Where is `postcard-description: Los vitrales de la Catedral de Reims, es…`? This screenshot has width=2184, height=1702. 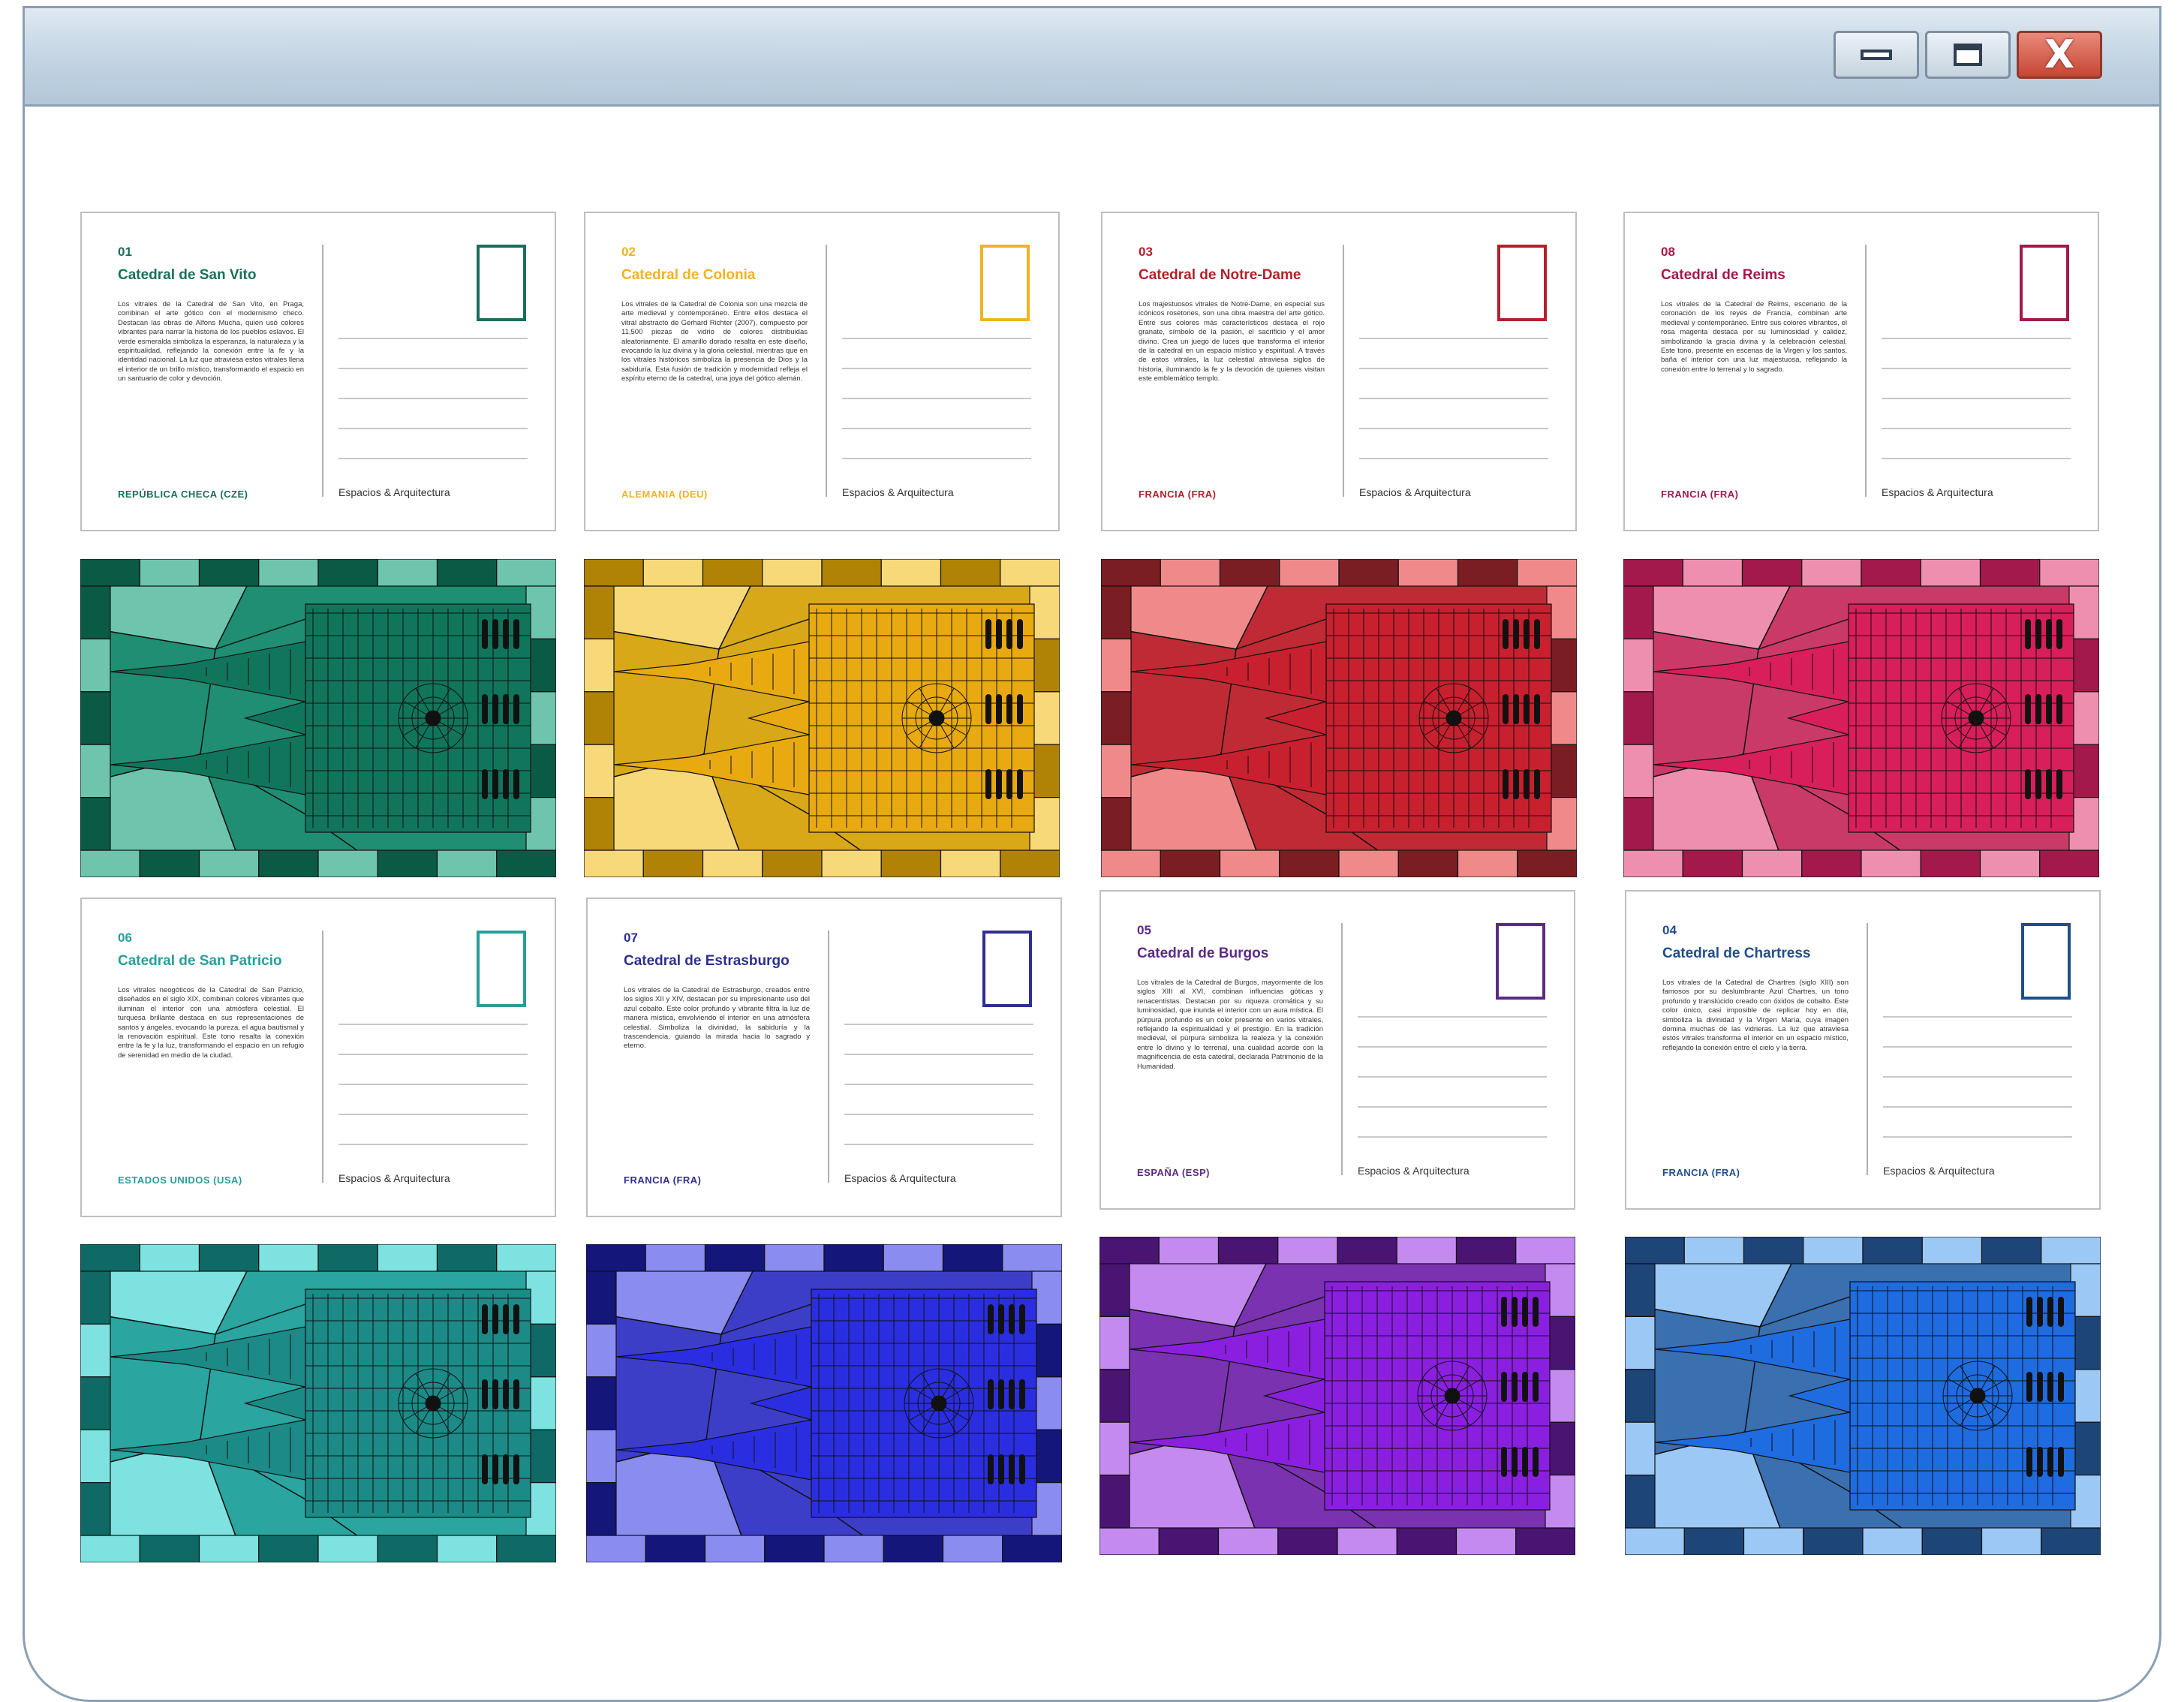
postcard-description: Los vitrales de la Catedral de Reims, es… is located at coordinates (1754, 337).